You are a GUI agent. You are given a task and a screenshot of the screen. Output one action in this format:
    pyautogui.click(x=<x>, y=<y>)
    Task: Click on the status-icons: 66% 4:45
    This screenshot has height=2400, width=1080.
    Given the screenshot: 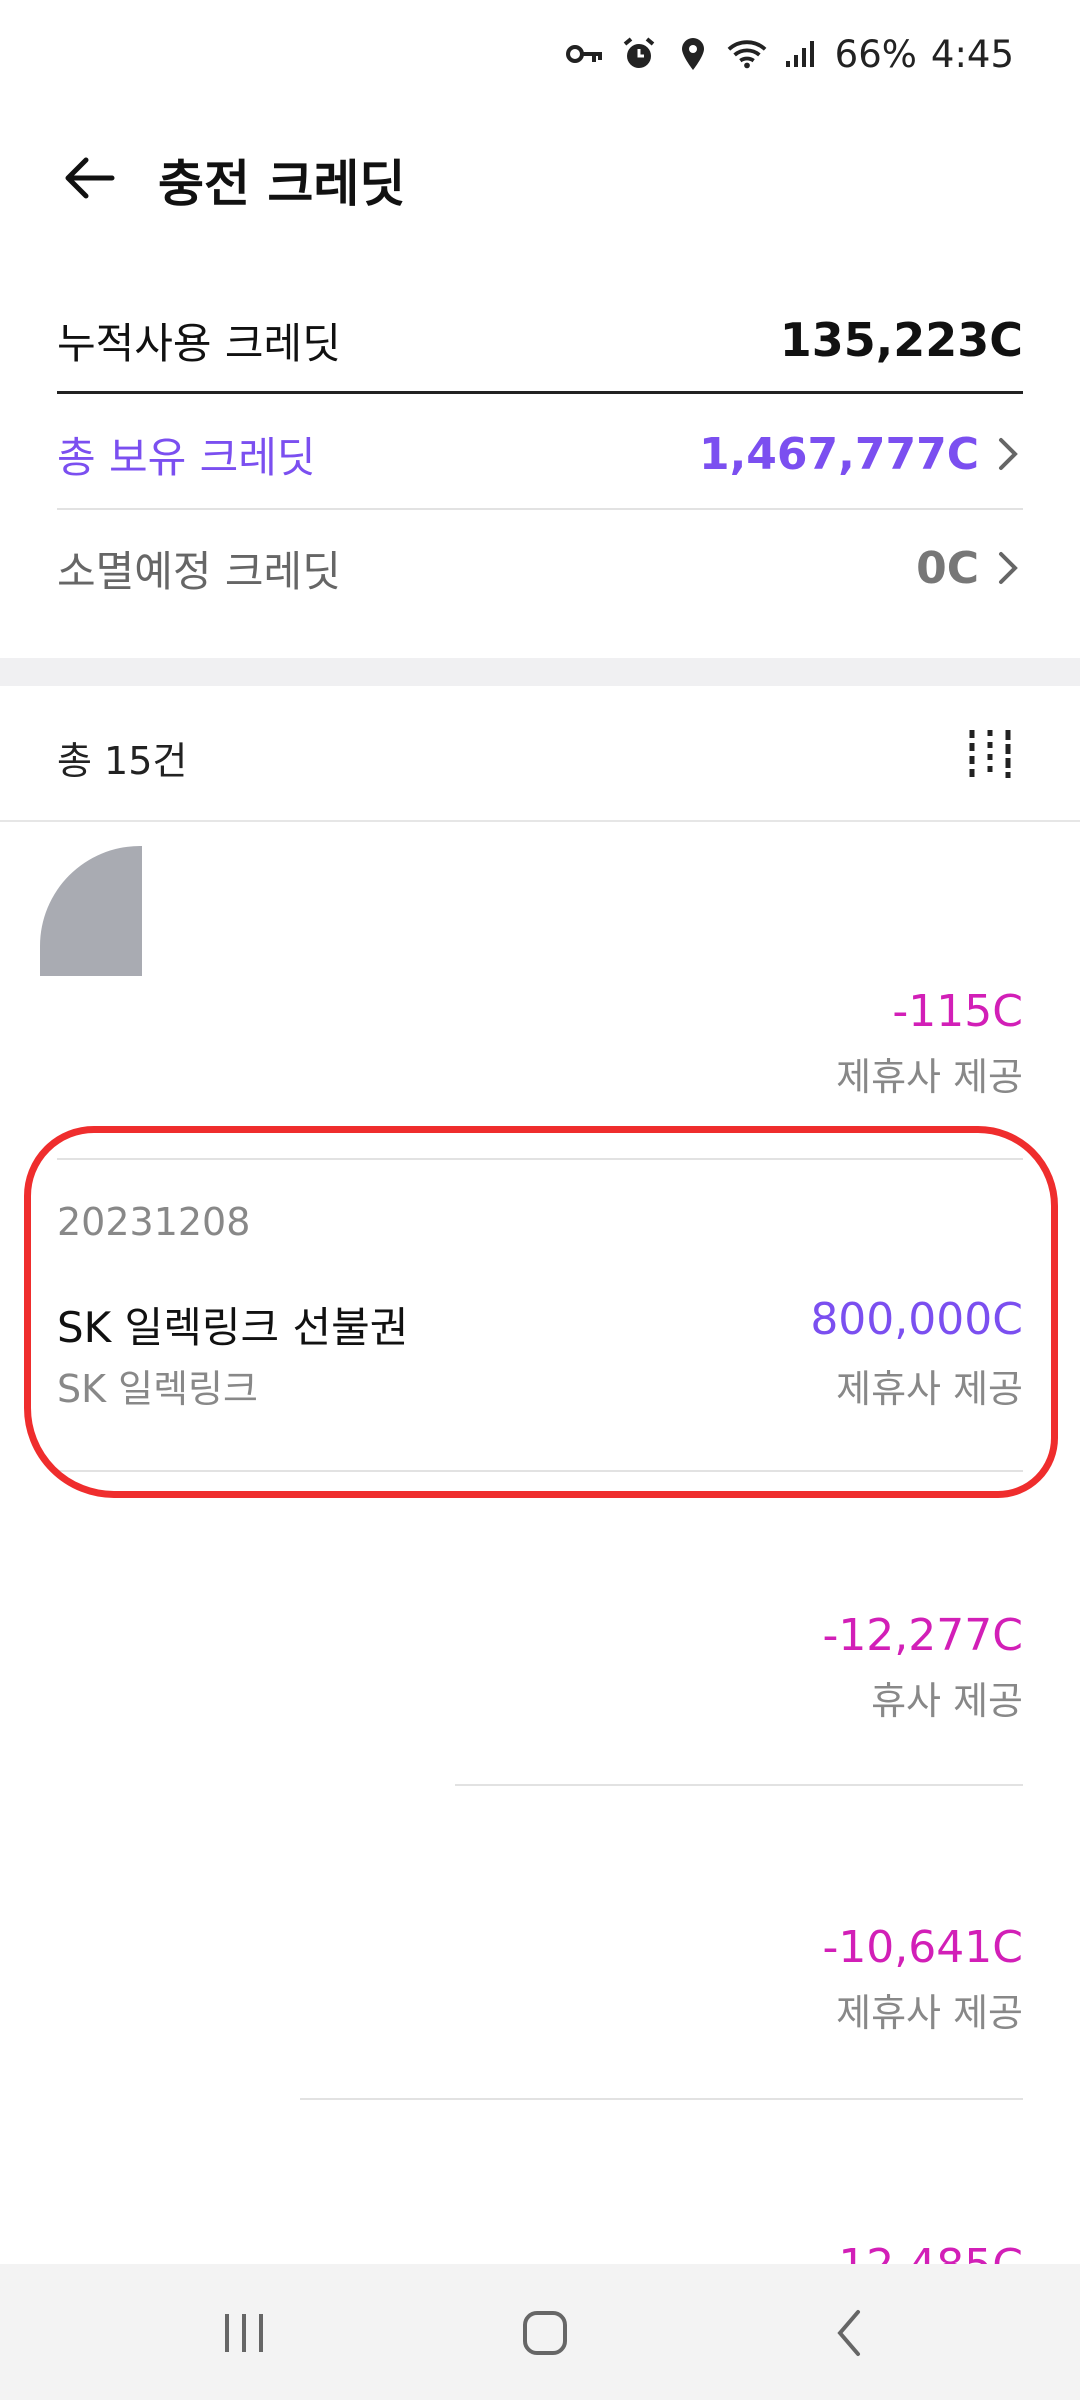 What is the action you would take?
    pyautogui.click(x=789, y=54)
    